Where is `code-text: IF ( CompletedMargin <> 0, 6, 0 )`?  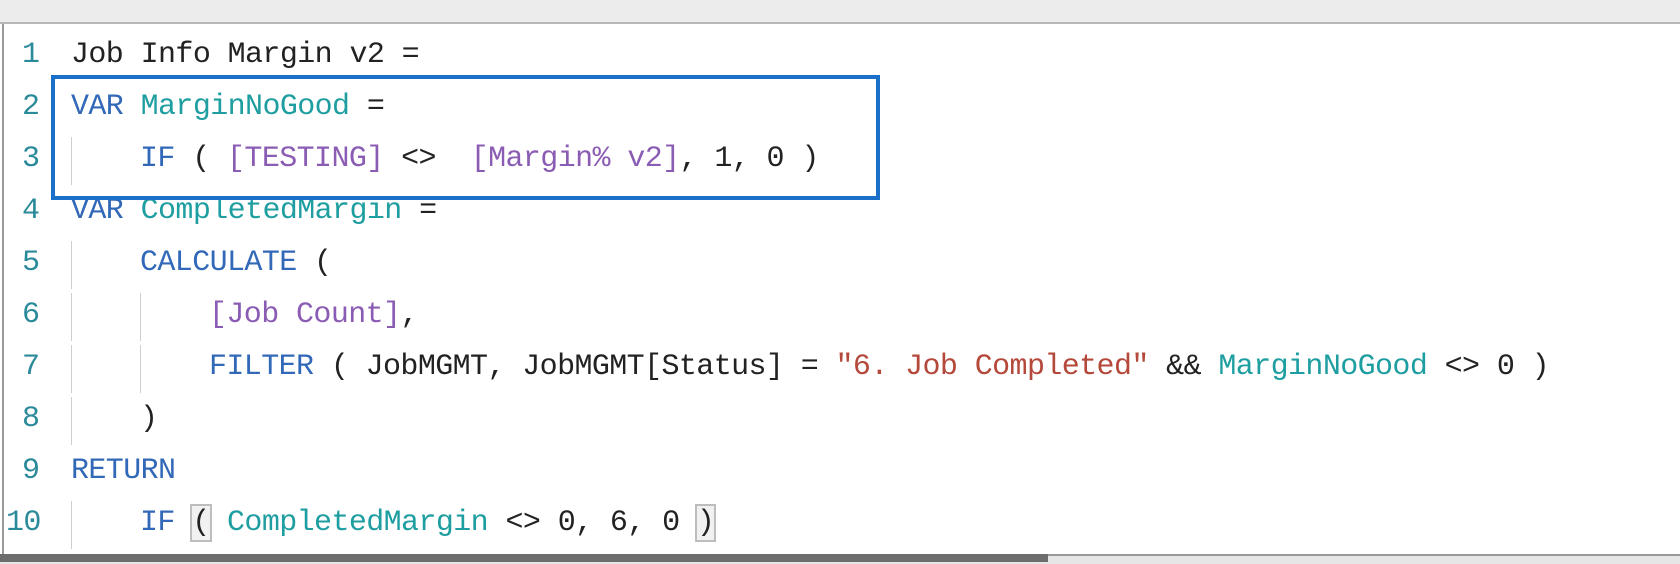 code-text: IF ( CompletedMargin <> 0, 6, 0 ) is located at coordinates (428, 523).